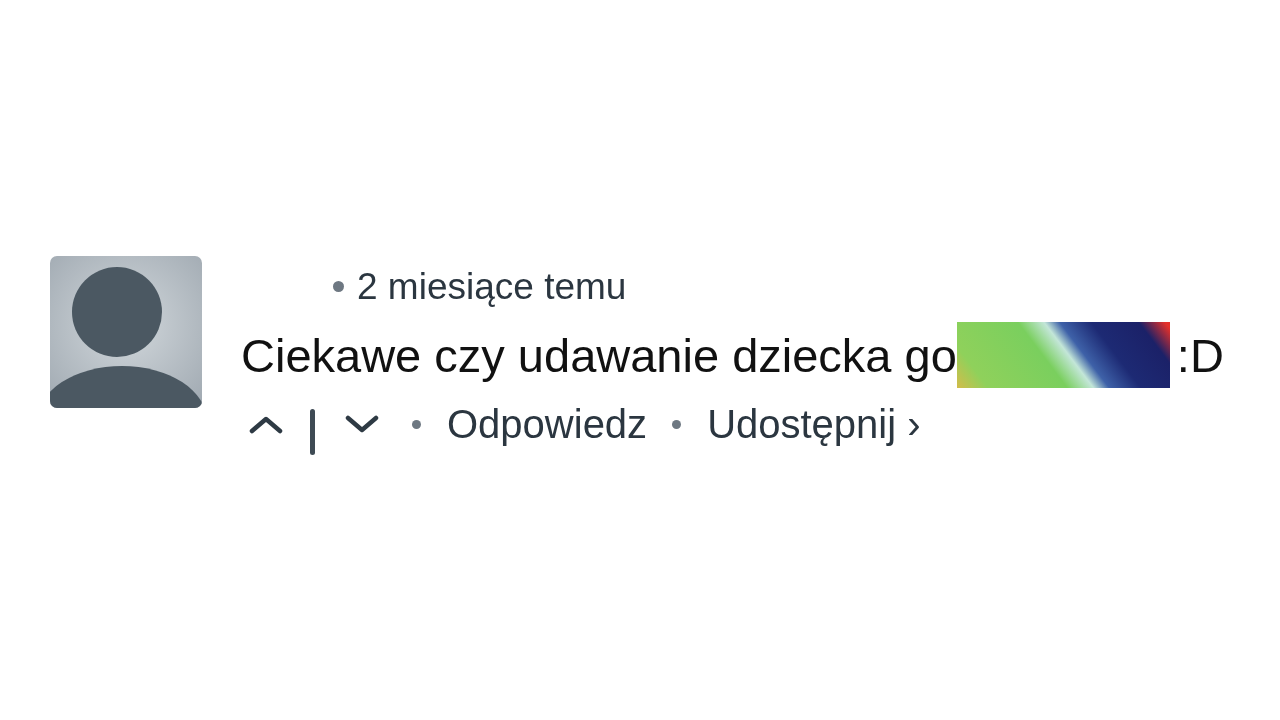 The image size is (1280, 720). What do you see at coordinates (362, 424) in the screenshot?
I see `caret-down-icon` at bounding box center [362, 424].